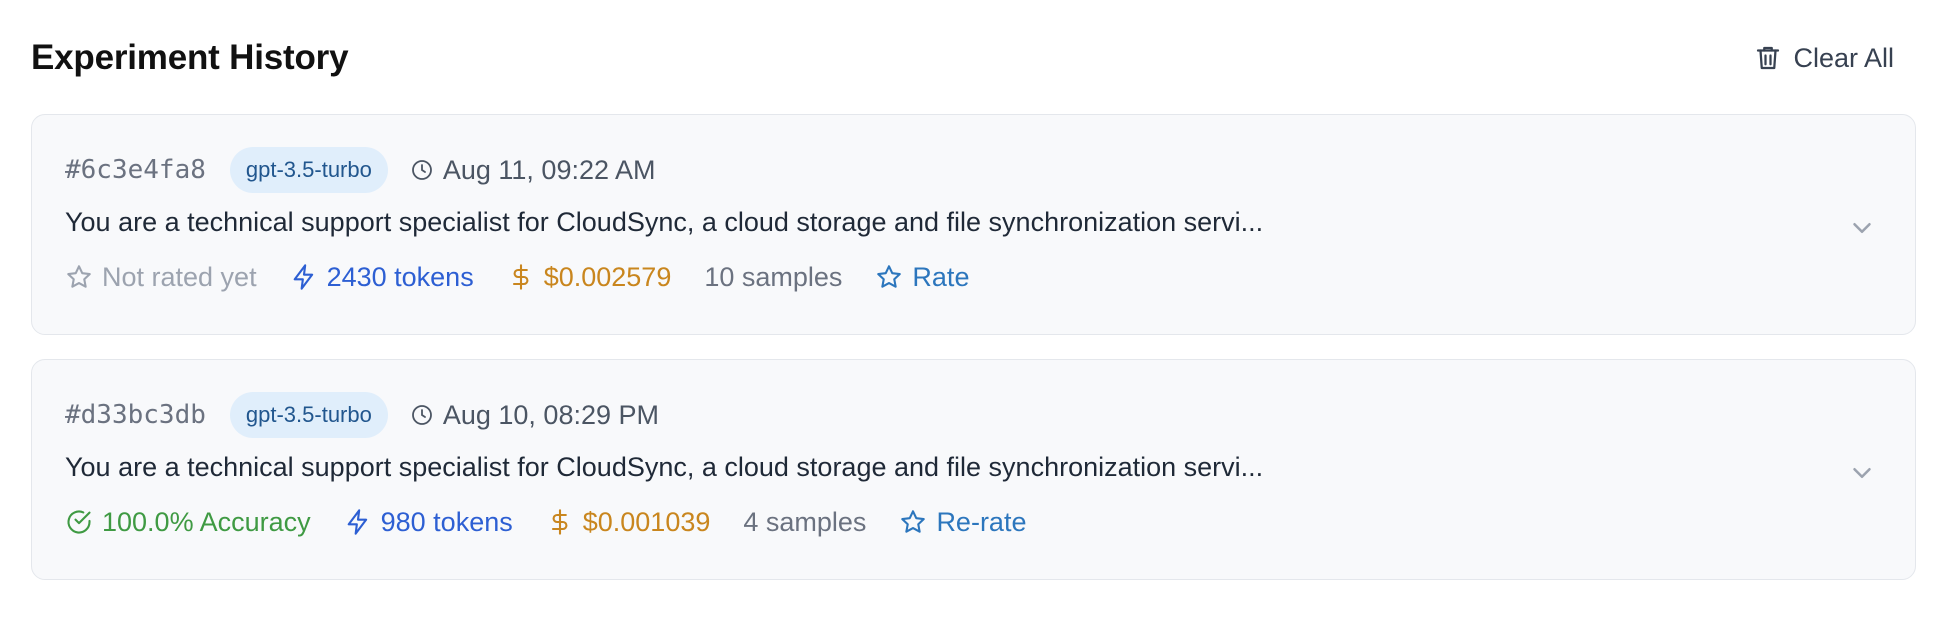 This screenshot has height=618, width=1946. I want to click on timestamp-text: Aug 10, 08:29 PM, so click(551, 414).